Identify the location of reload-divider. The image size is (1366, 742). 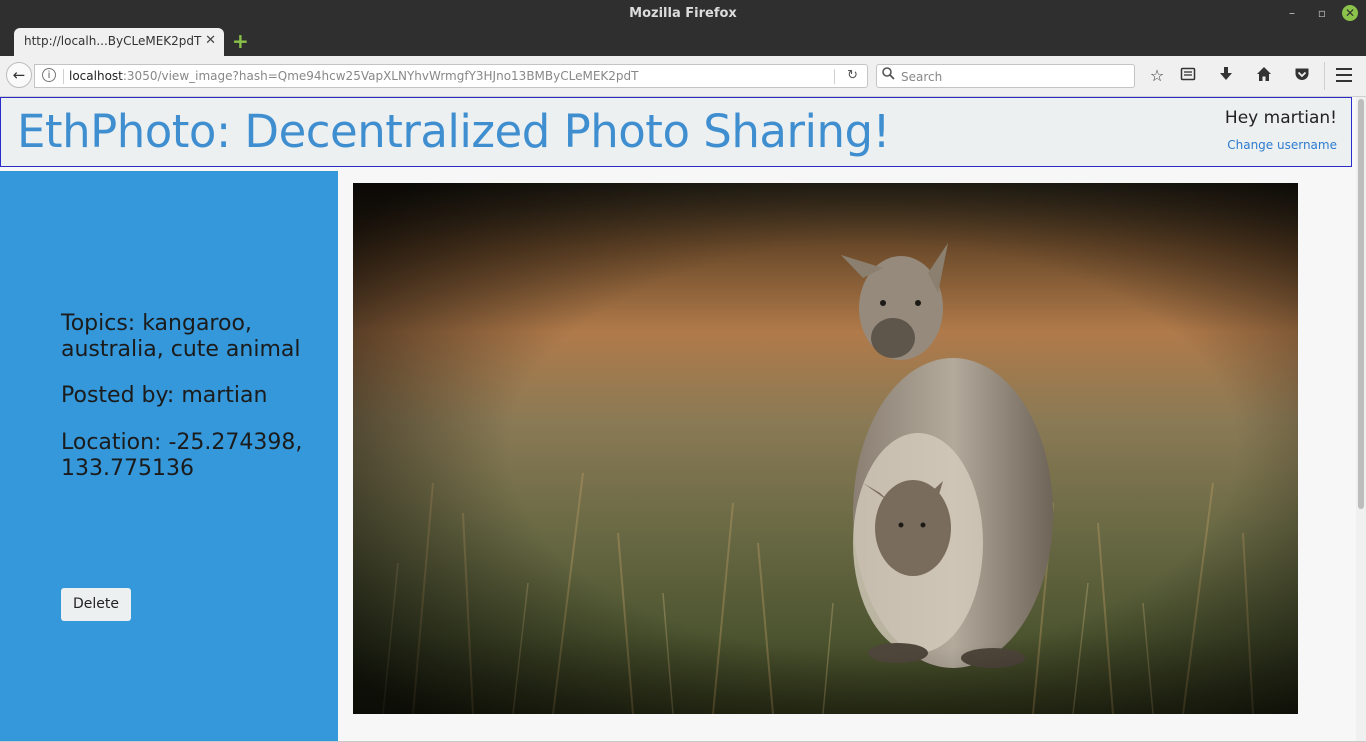
(834, 76).